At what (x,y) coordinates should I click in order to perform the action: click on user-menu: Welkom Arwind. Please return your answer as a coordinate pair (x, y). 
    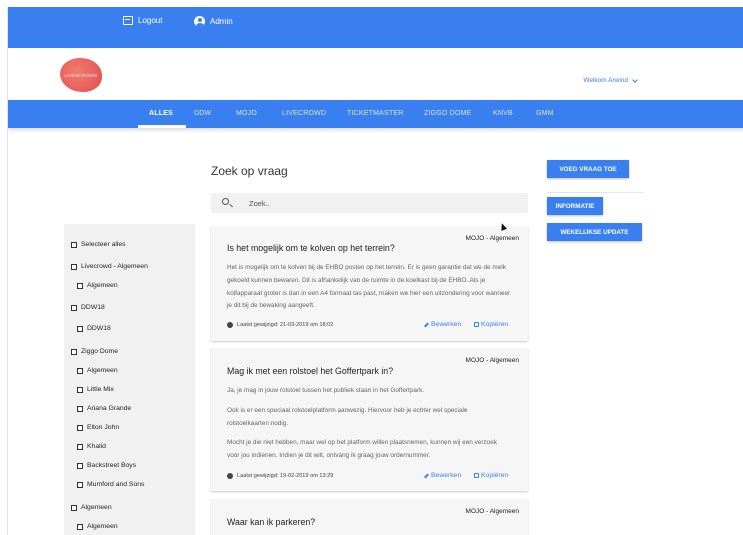
    Looking at the image, I should click on (610, 80).